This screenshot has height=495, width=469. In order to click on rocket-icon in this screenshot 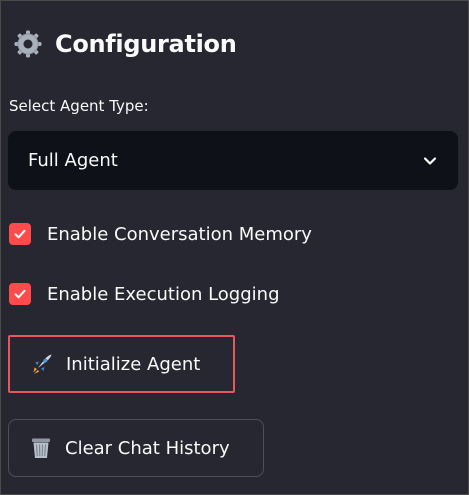, I will do `click(42, 364)`.